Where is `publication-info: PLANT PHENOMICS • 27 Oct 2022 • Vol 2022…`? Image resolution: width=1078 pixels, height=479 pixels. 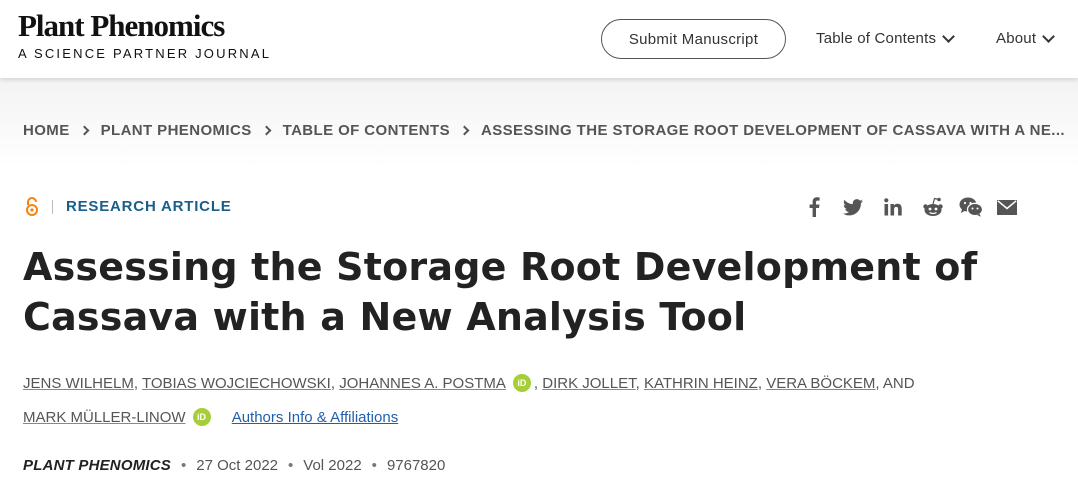
publication-info: PLANT PHENOMICS • 27 Oct 2022 • Vol 2022… is located at coordinates (234, 465).